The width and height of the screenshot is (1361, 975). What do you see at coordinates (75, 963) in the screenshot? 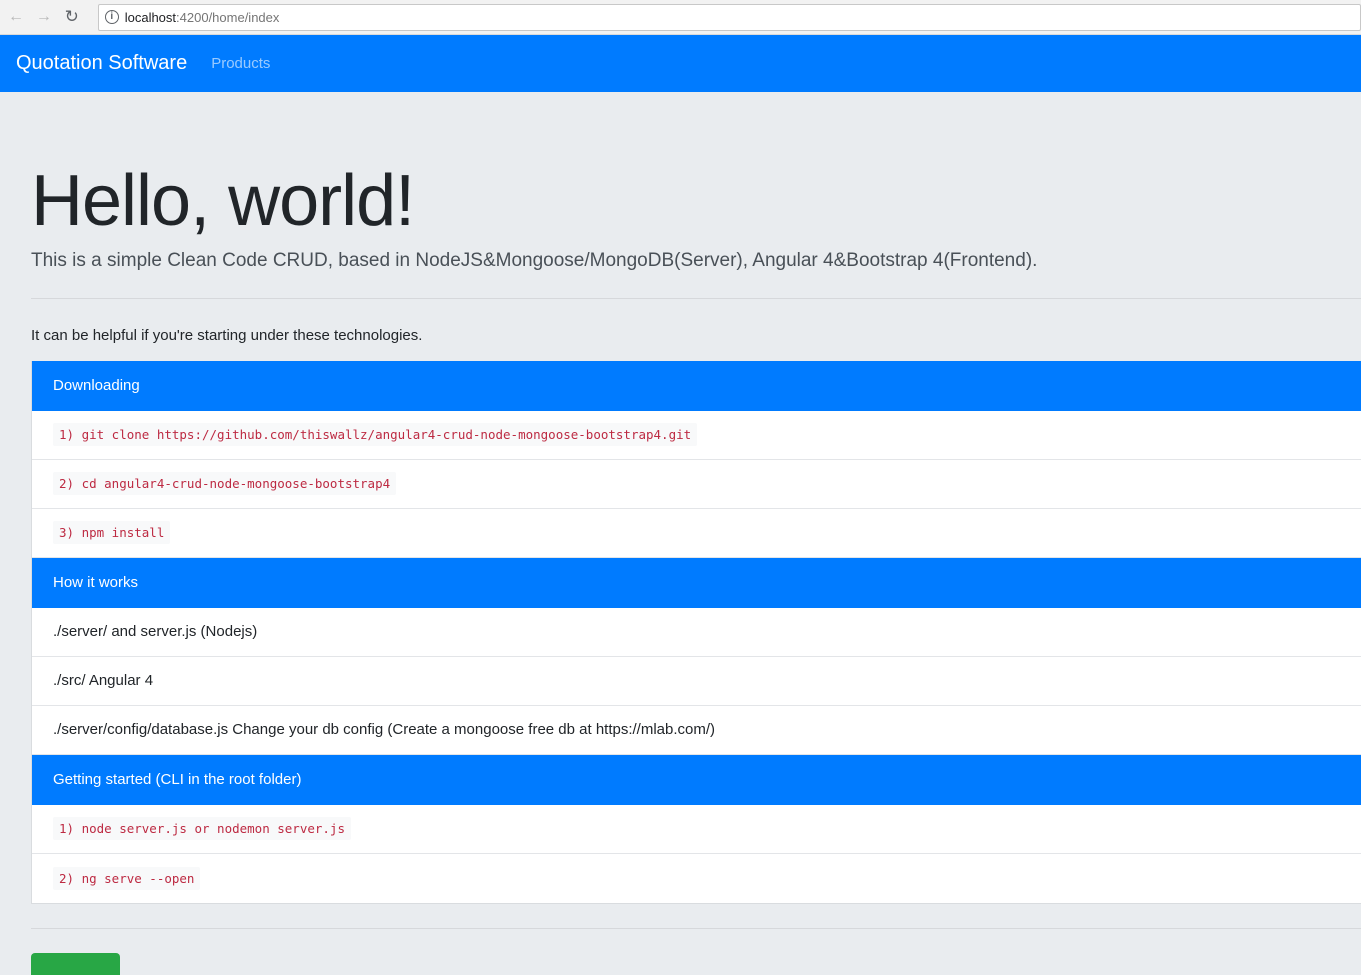
I see `success-button` at bounding box center [75, 963].